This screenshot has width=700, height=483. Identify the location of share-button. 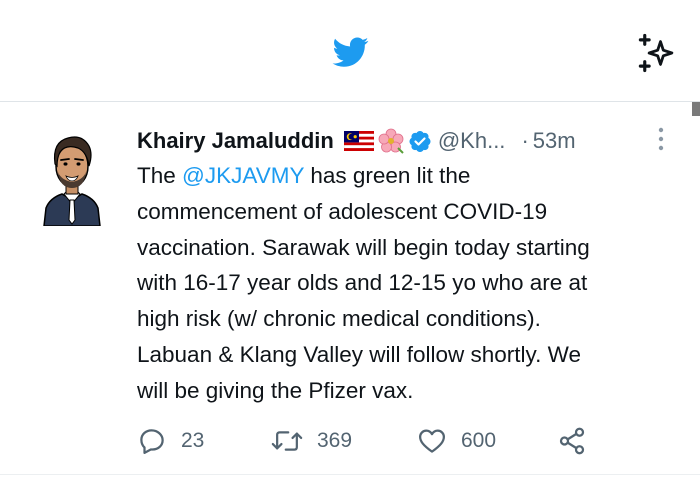
(579, 441).